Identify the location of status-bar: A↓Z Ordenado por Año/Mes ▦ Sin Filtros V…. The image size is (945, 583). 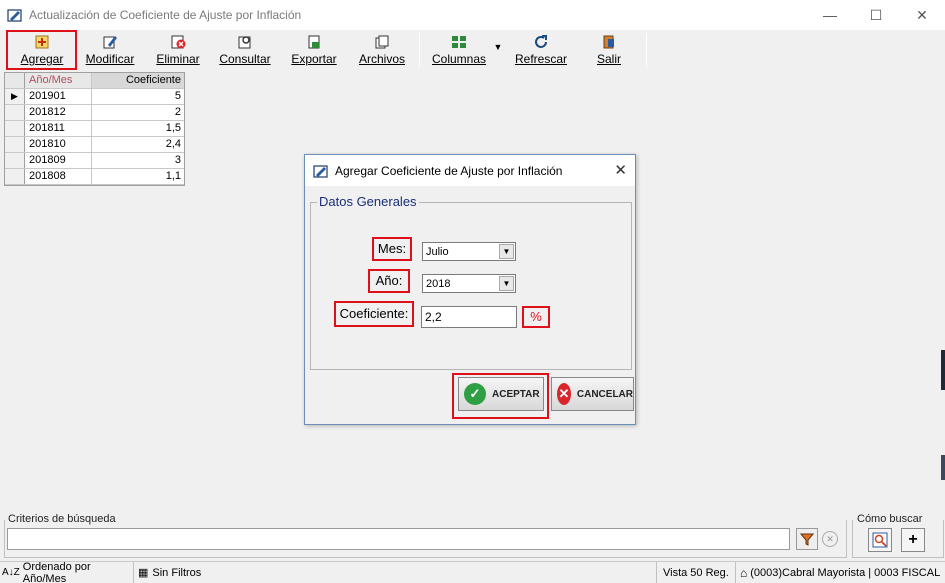
(472, 572).